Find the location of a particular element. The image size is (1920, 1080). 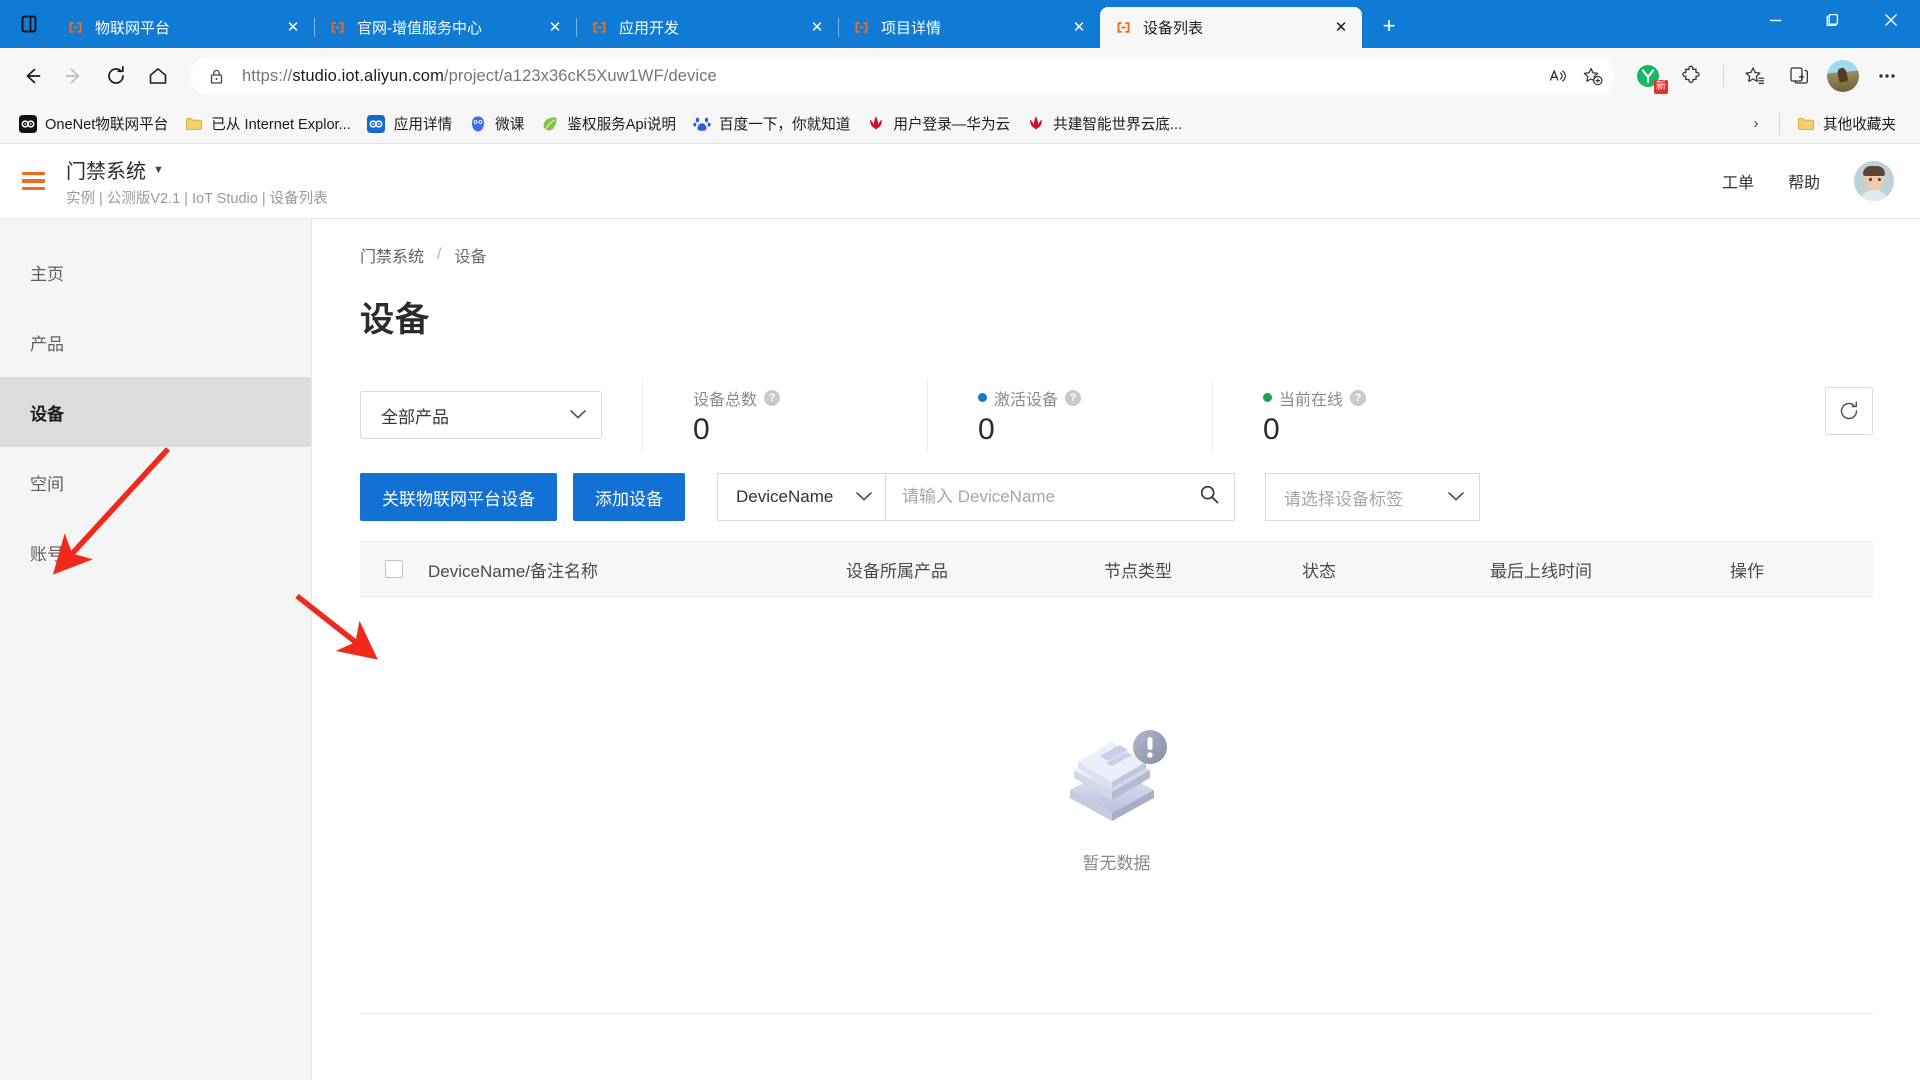

browser-tab-1: 物联网平台 ✕ is located at coordinates (183, 27).